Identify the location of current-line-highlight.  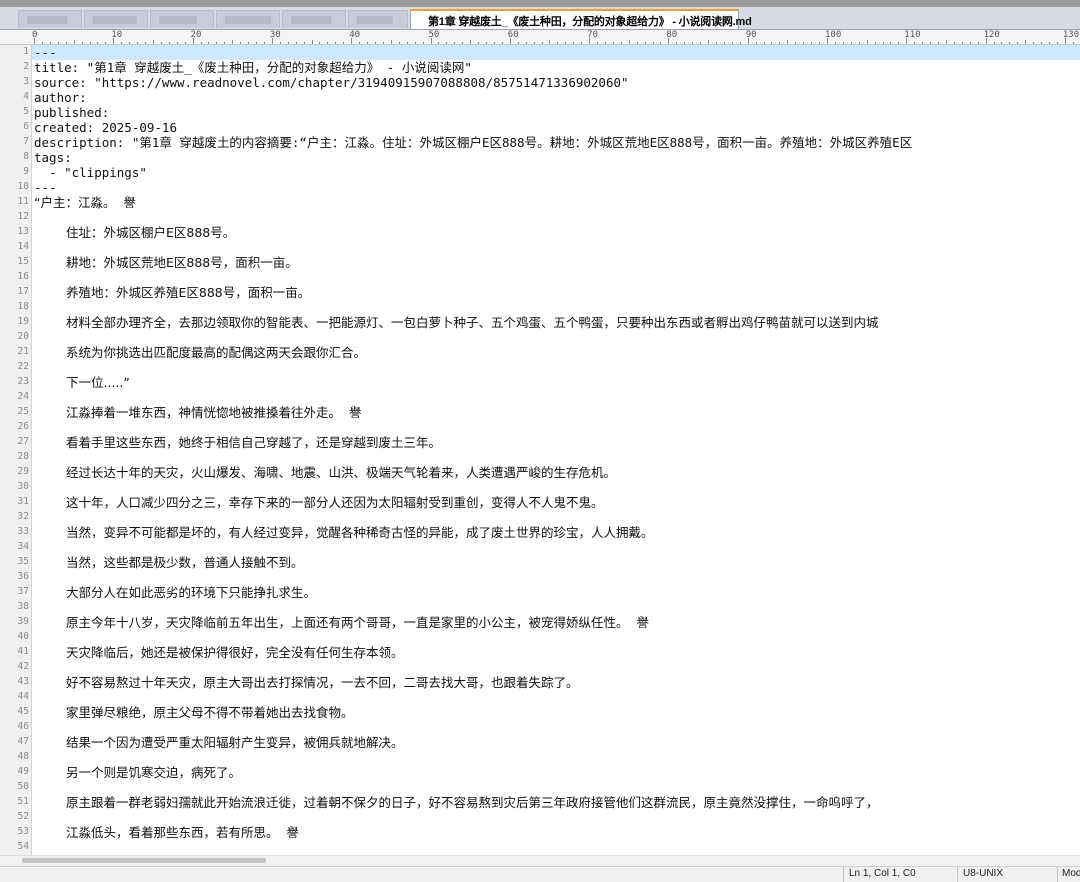
(556, 52).